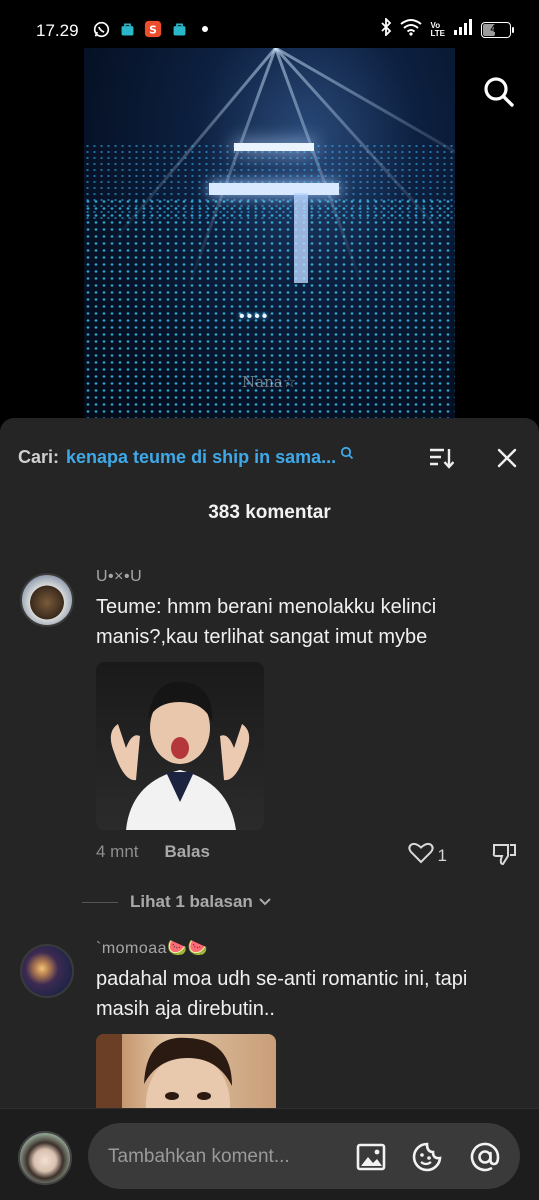 This screenshot has height=1200, width=539. Describe the element at coordinates (463, 29) in the screenshot. I see `signal-icon` at that location.